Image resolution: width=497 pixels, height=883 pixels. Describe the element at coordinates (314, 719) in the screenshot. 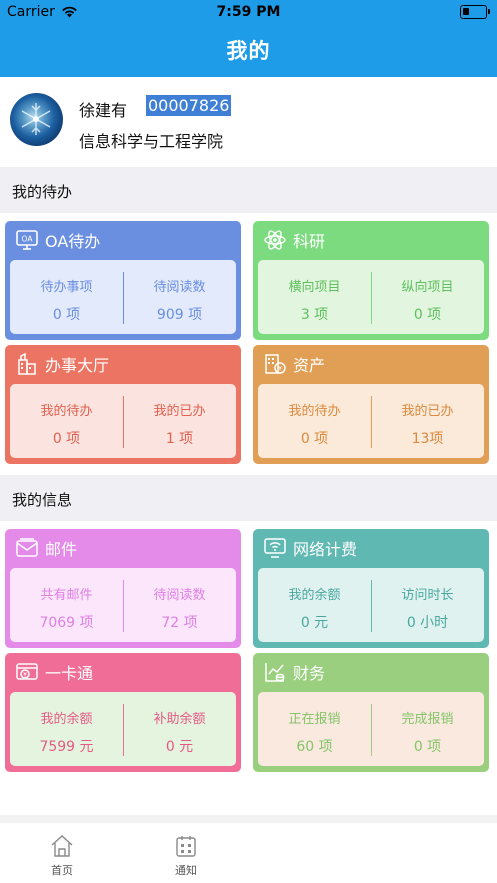

I see `stat-label: 正在报销` at that location.